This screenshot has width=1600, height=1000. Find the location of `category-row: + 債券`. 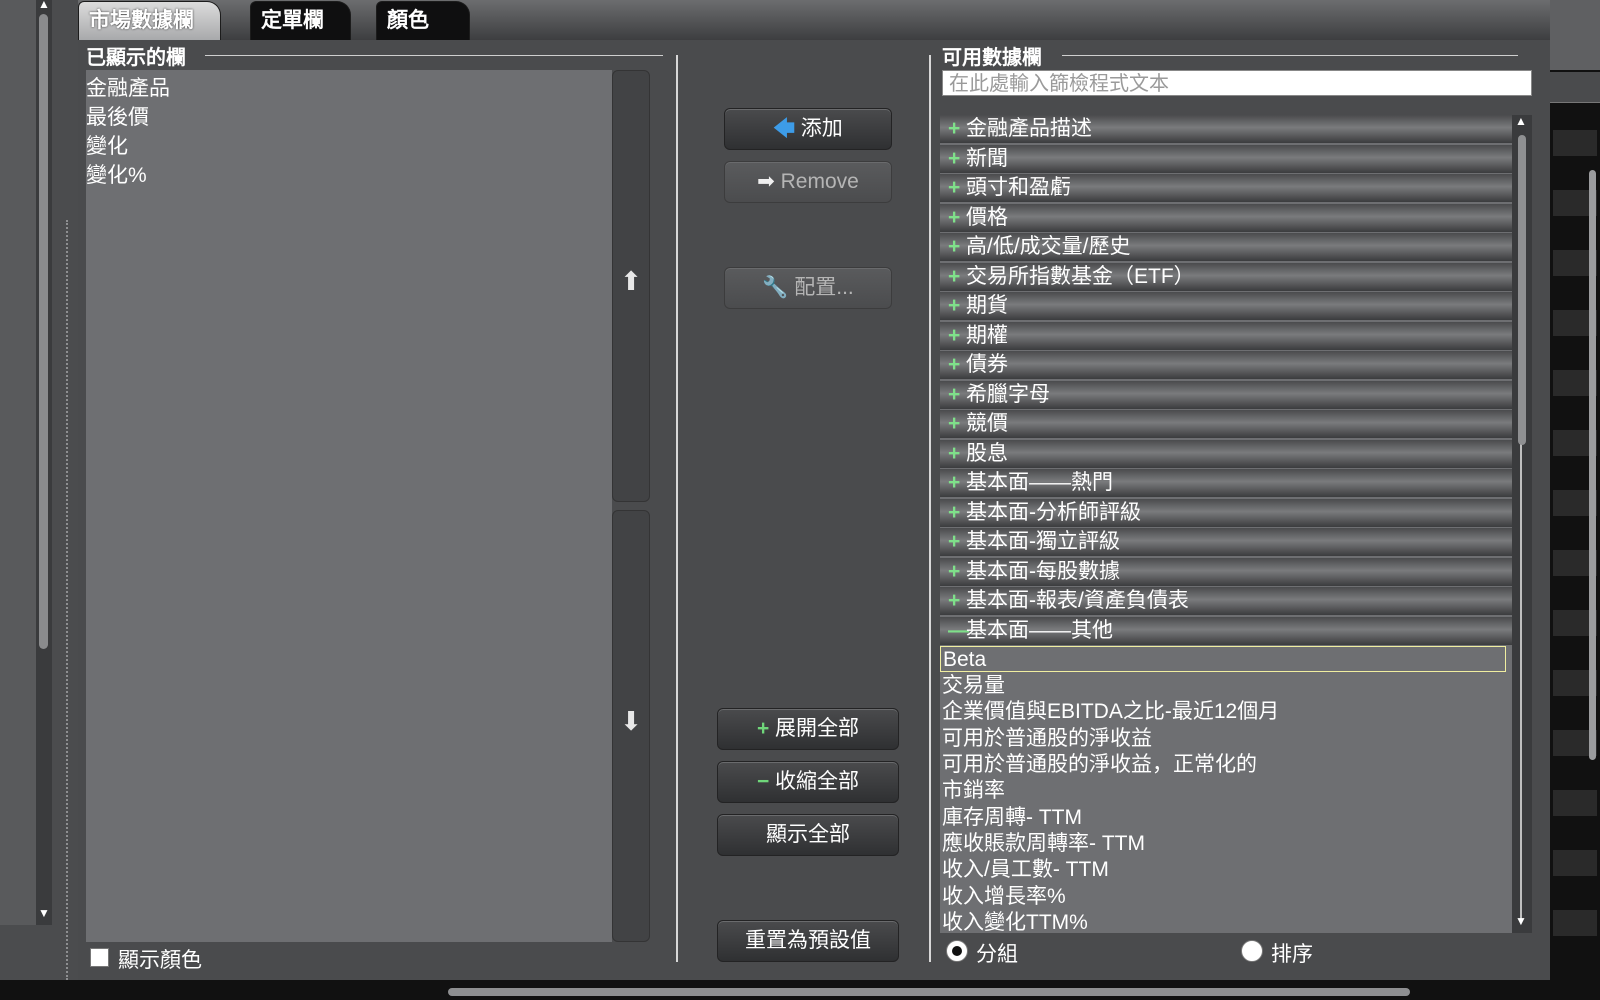

category-row: + 債券 is located at coordinates (1226, 365).